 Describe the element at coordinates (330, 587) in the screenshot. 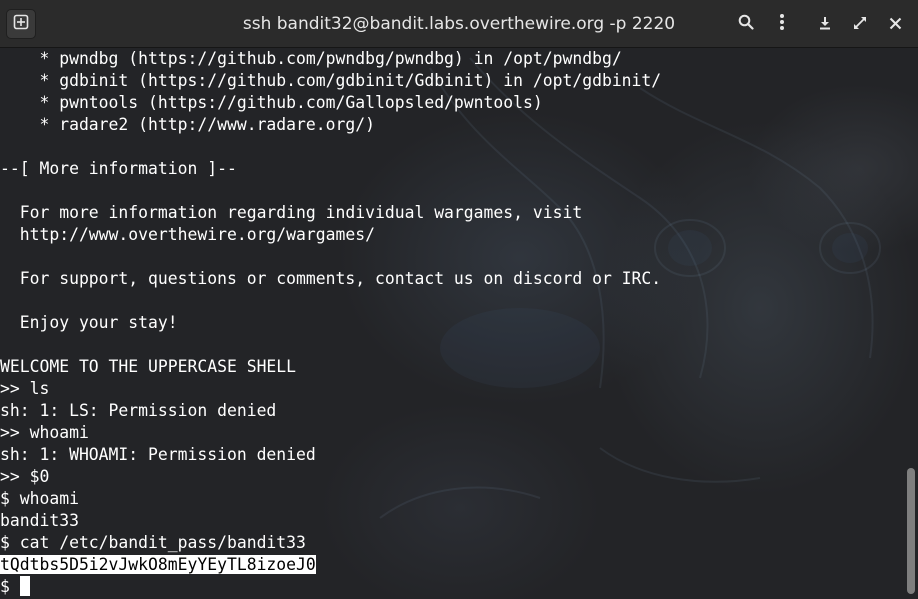

I see `prompt-line: $` at that location.